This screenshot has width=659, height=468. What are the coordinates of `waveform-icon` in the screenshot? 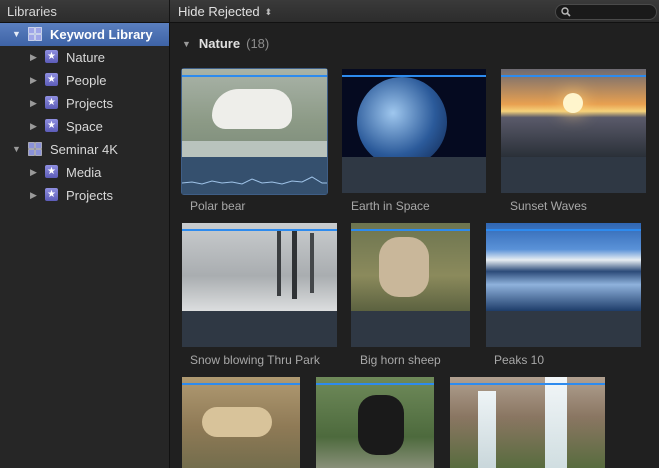 It's located at (254, 180).